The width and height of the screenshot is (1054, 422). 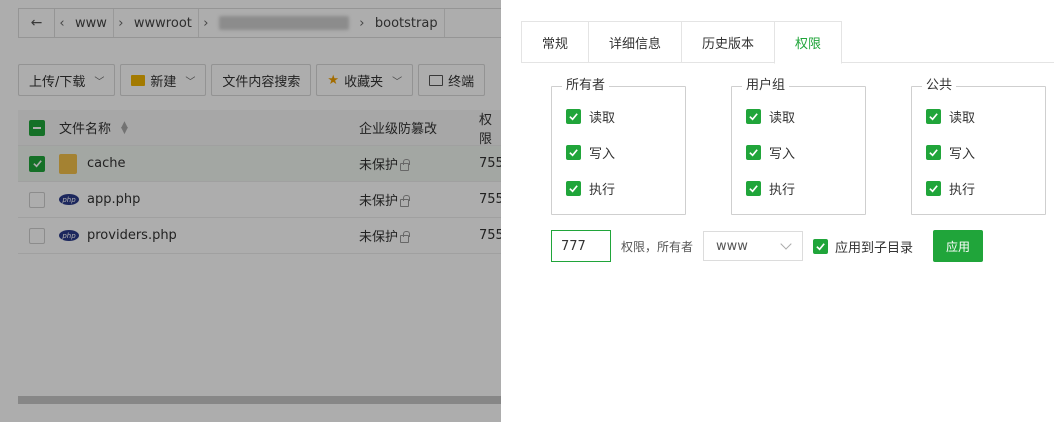 I want to click on apply-subdir-checkbox, so click(x=821, y=246).